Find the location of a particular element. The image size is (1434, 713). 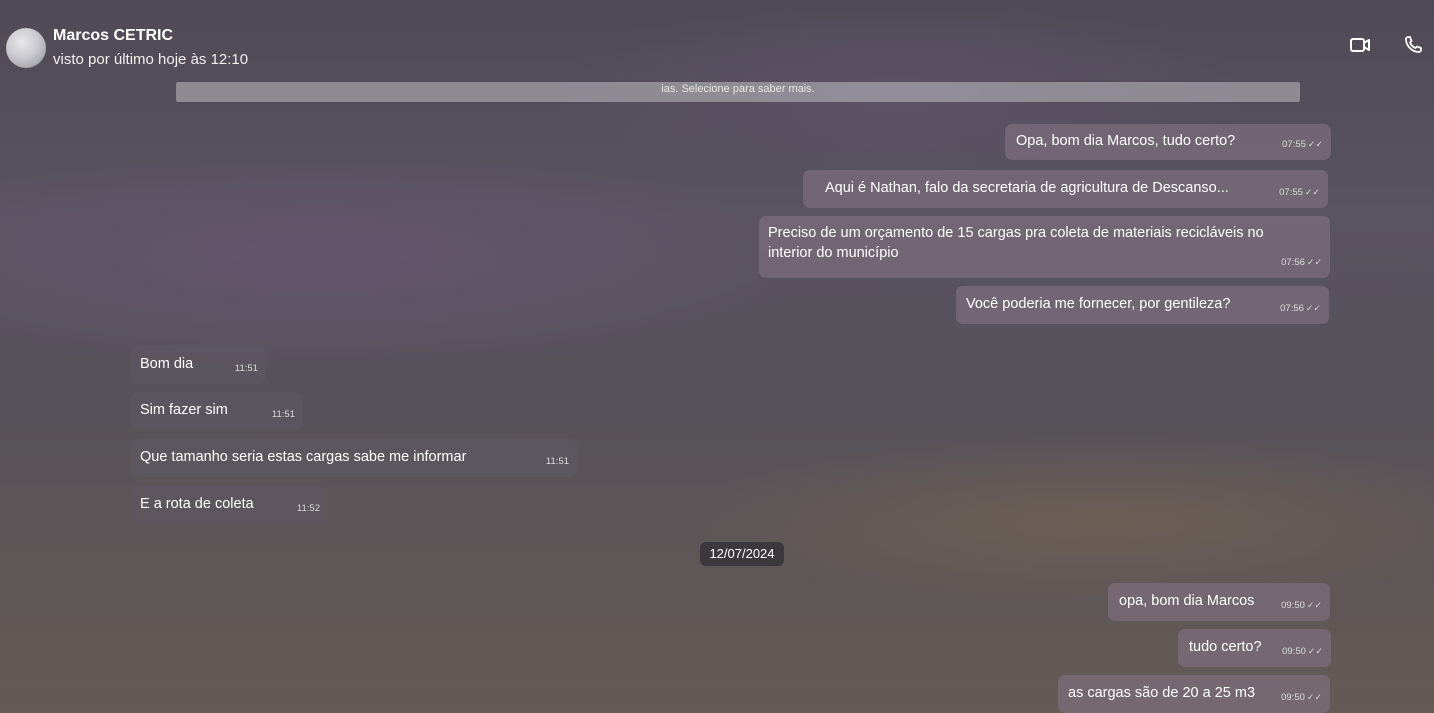

message-text: opa, bom dia Marcos is located at coordinates (1187, 601).